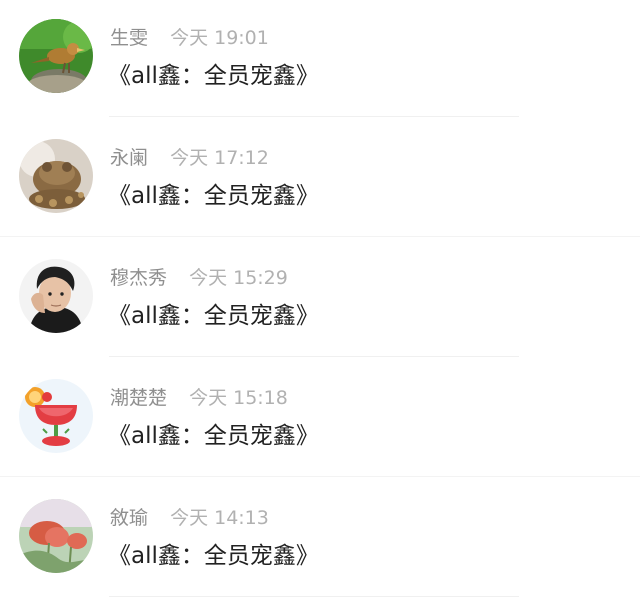 The width and height of the screenshot is (640, 600). I want to click on message-meta: 永阑 今天 17:12, so click(189, 158).